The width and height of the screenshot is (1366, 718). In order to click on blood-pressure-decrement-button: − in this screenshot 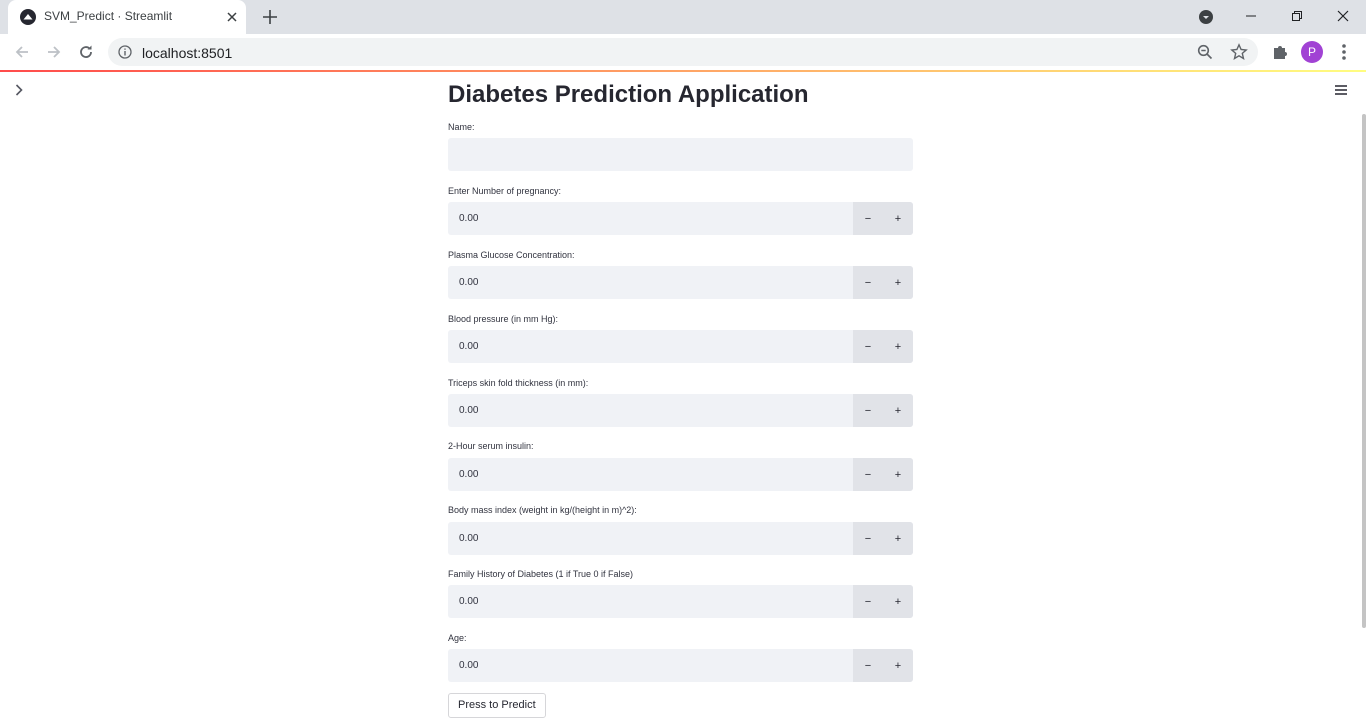, I will do `click(868, 346)`.